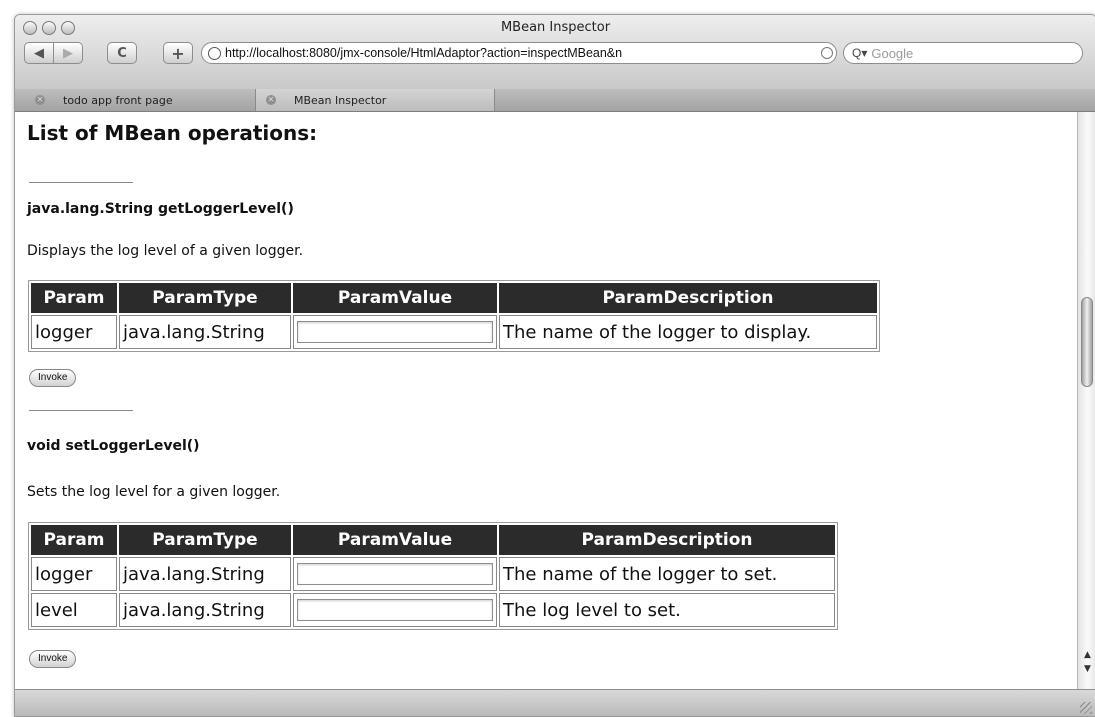 The width and height of the screenshot is (1095, 717). Describe the element at coordinates (113, 446) in the screenshot. I see `operation-signature: void setLoggerLevel()` at that location.